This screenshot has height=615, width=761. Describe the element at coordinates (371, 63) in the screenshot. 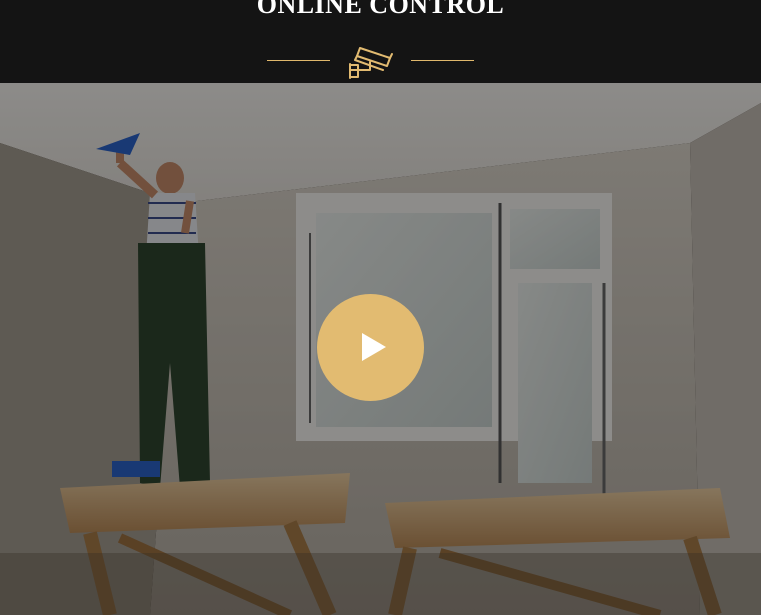

I see `security-camera-icon` at that location.